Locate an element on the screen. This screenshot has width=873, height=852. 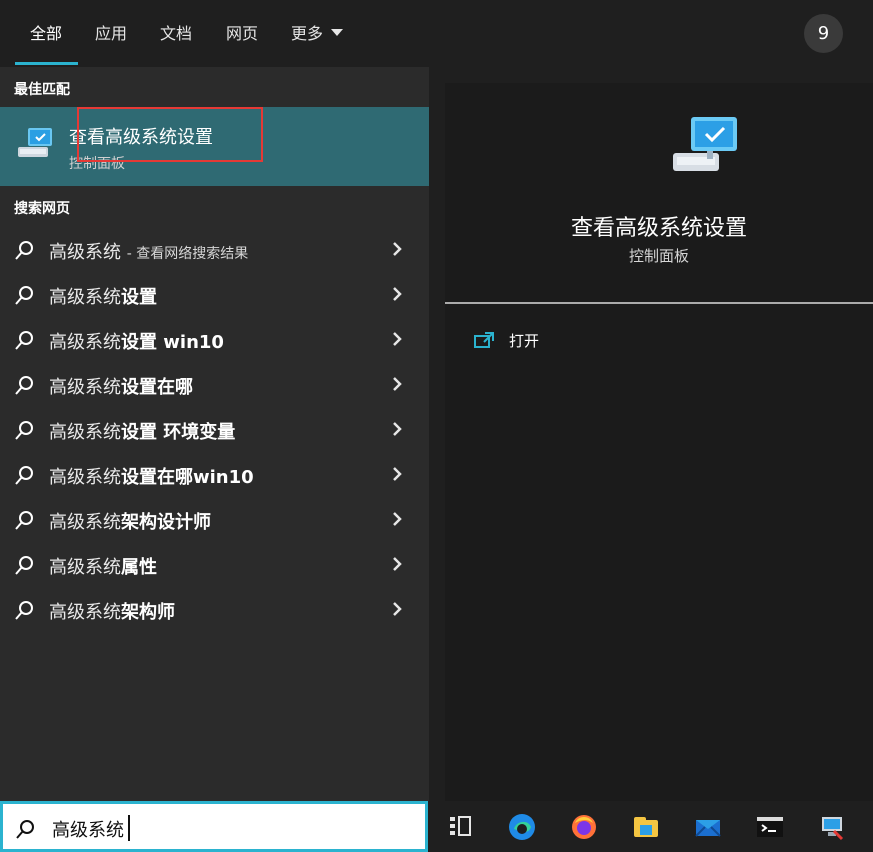
tab-apps: 应用 is located at coordinates (111, 34).